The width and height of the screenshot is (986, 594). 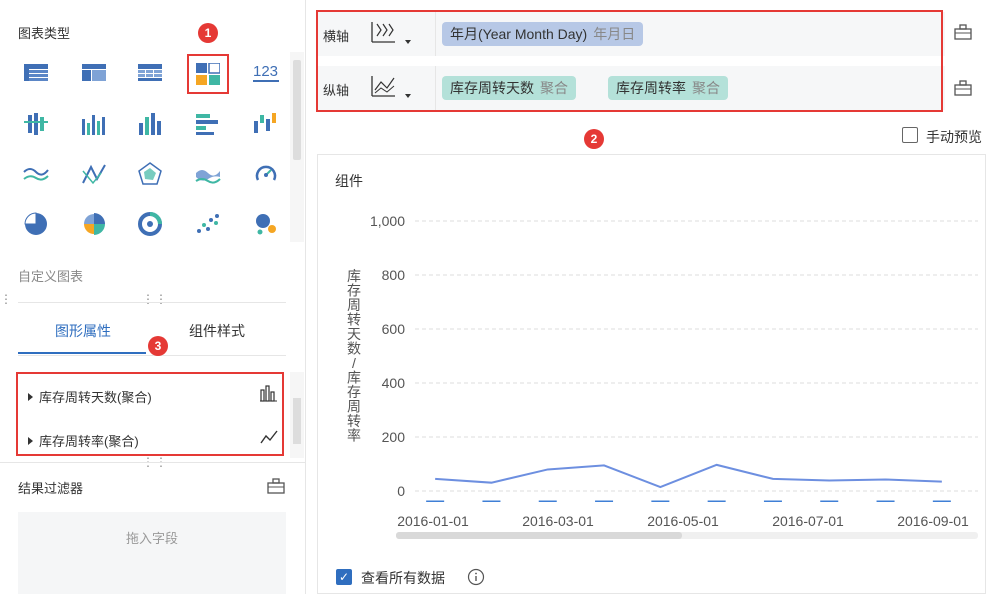 I want to click on radar-icon, so click(x=150, y=174).